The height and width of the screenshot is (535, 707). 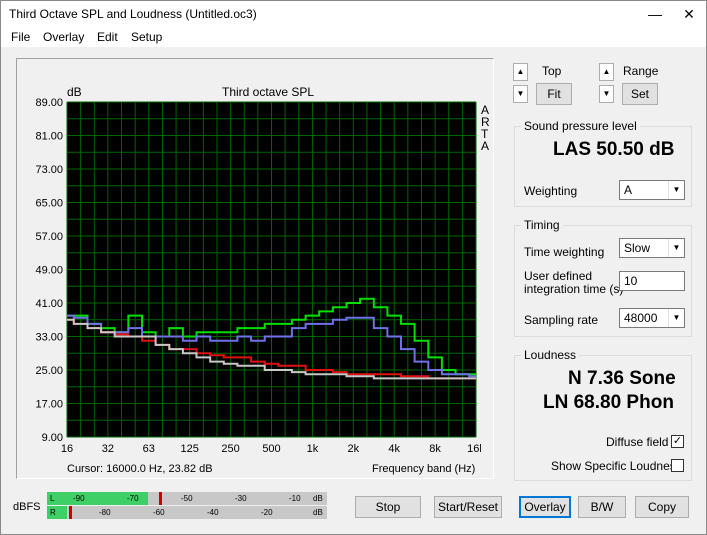 I want to click on menu-setup: Setup, so click(x=146, y=37).